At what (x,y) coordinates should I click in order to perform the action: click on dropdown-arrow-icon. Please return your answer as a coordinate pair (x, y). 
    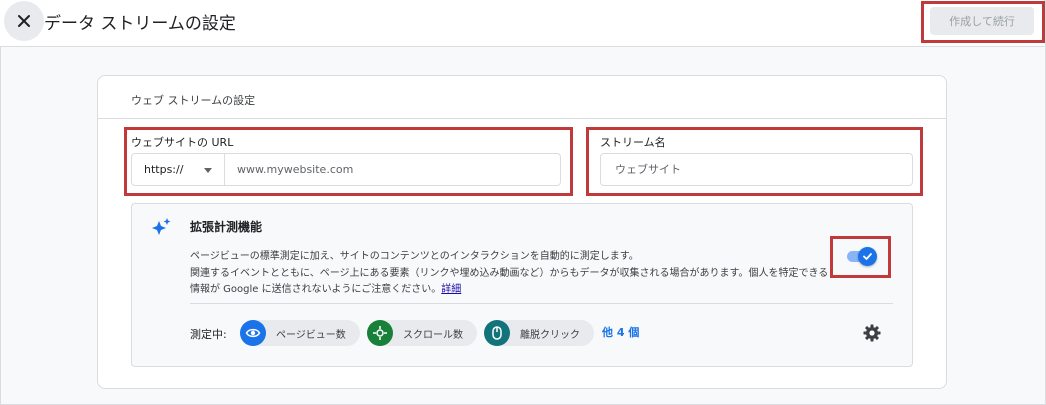
    Looking at the image, I should click on (208, 170).